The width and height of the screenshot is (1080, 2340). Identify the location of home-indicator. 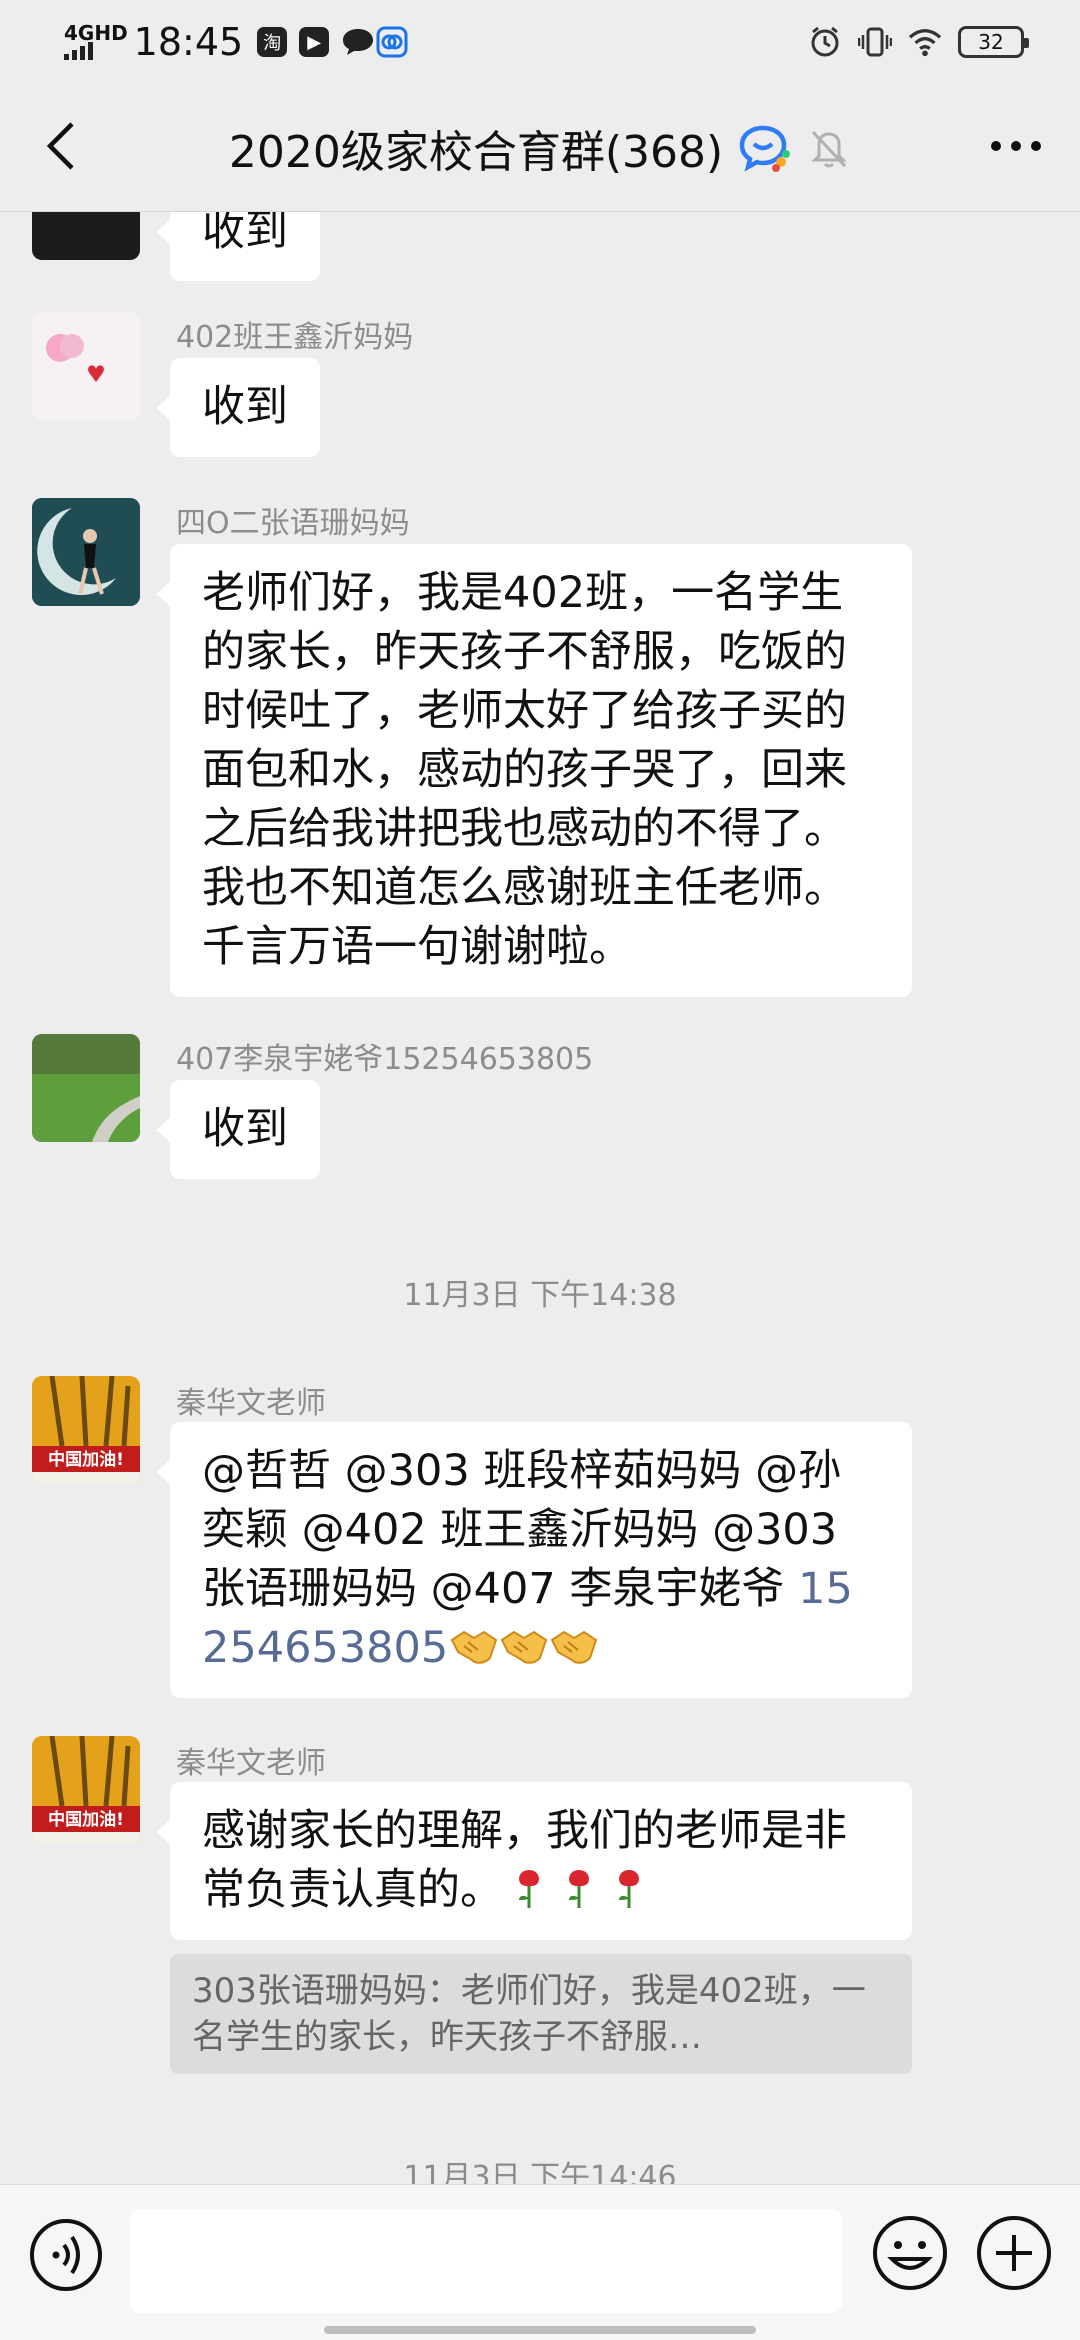
(540, 2330).